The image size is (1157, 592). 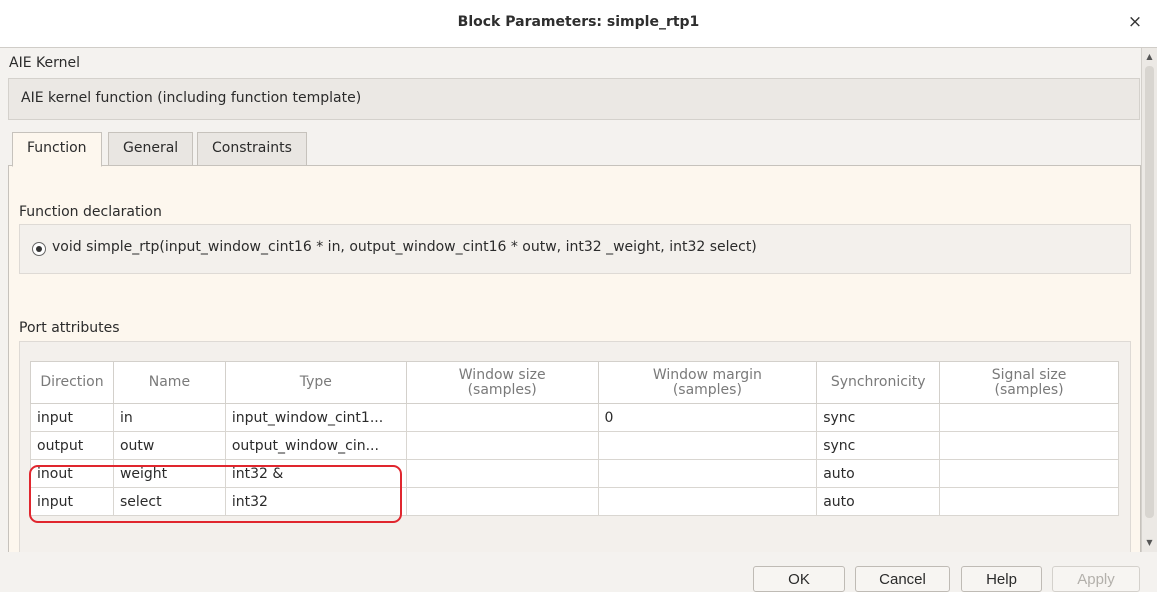 I want to click on header-type-label: Type, so click(x=315, y=382).